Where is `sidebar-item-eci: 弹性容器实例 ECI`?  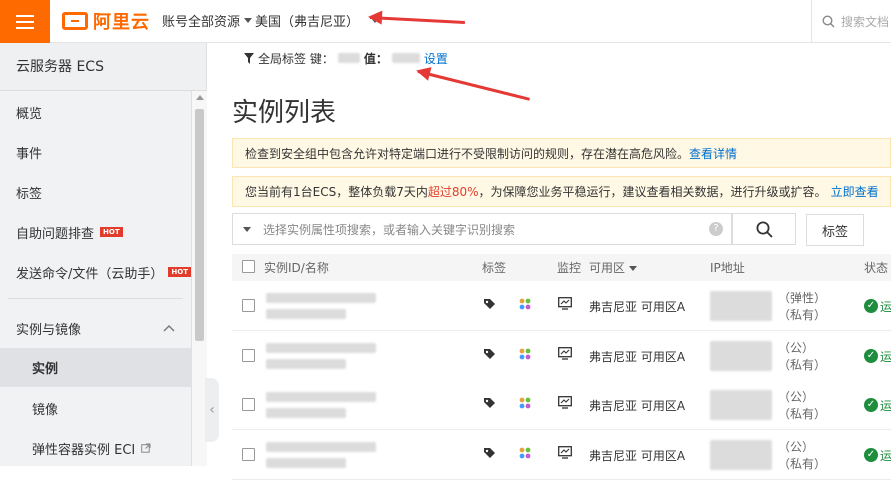 sidebar-item-eci: 弹性容器实例 ECI is located at coordinates (95, 448).